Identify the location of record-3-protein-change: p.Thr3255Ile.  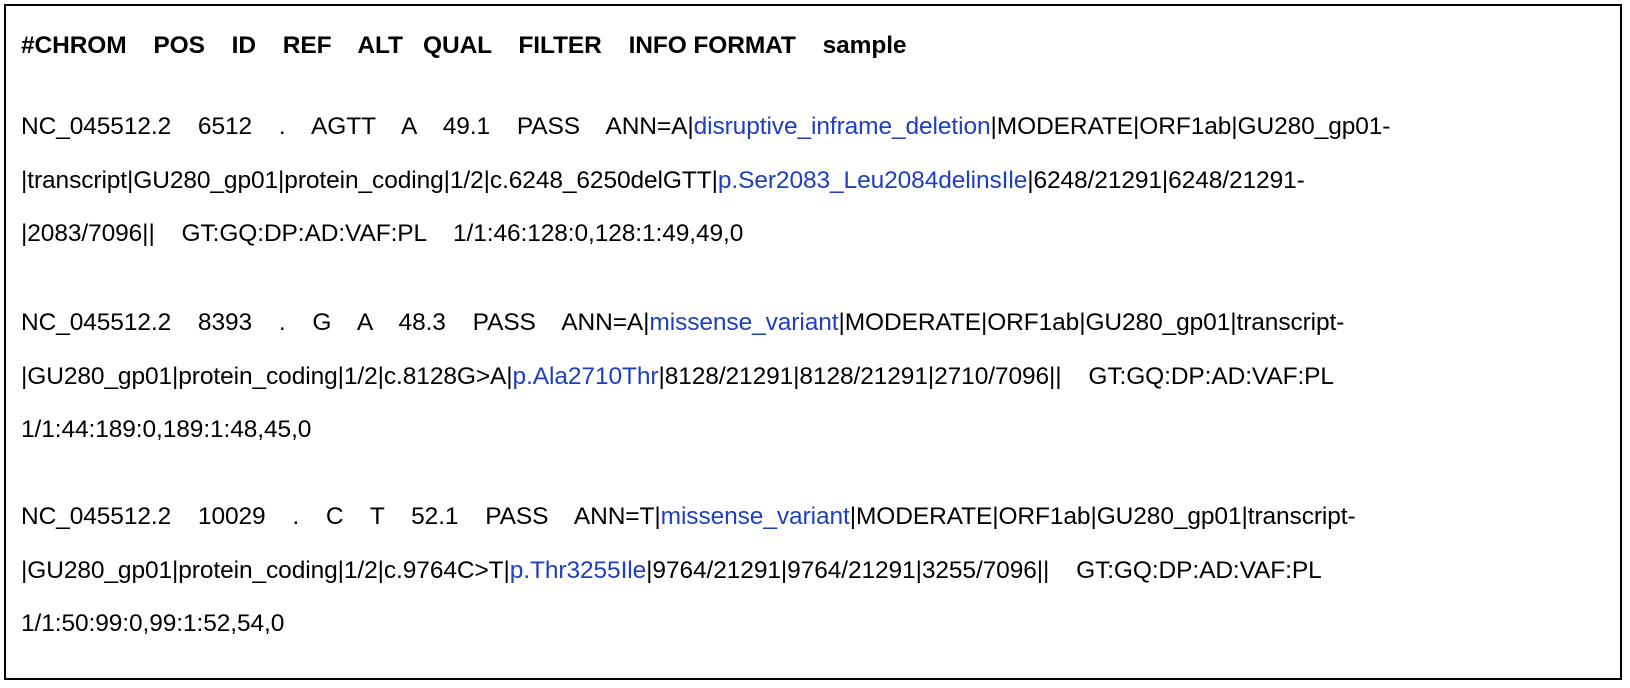
(578, 570).